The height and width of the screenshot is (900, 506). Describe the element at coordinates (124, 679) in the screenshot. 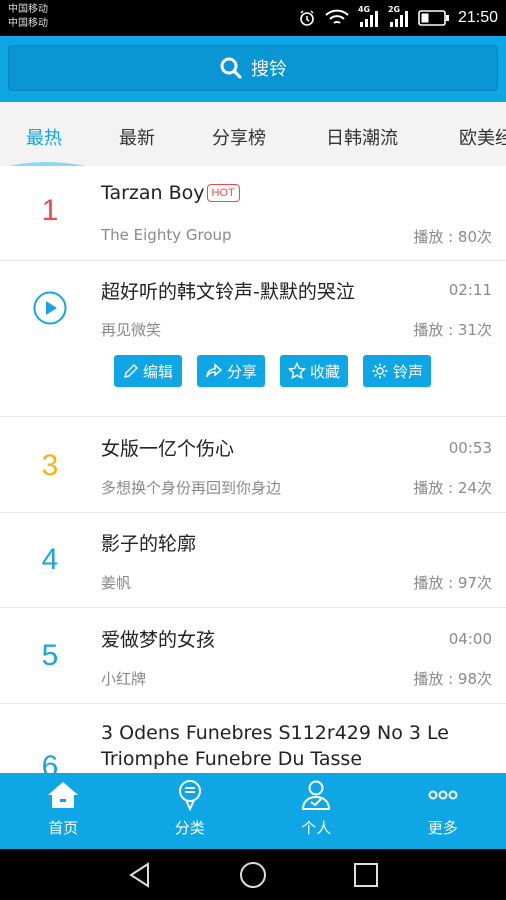

I see `song-artist: 小红牌` at that location.